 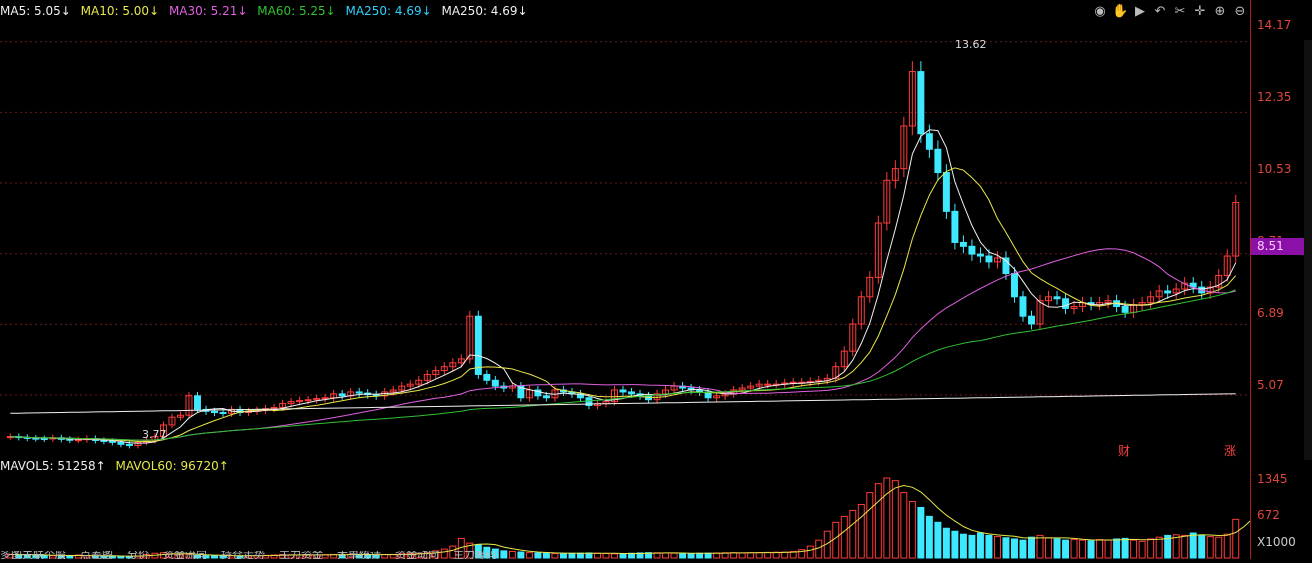 What do you see at coordinates (1274, 169) in the screenshot?
I see `axis-label: 10.53` at bounding box center [1274, 169].